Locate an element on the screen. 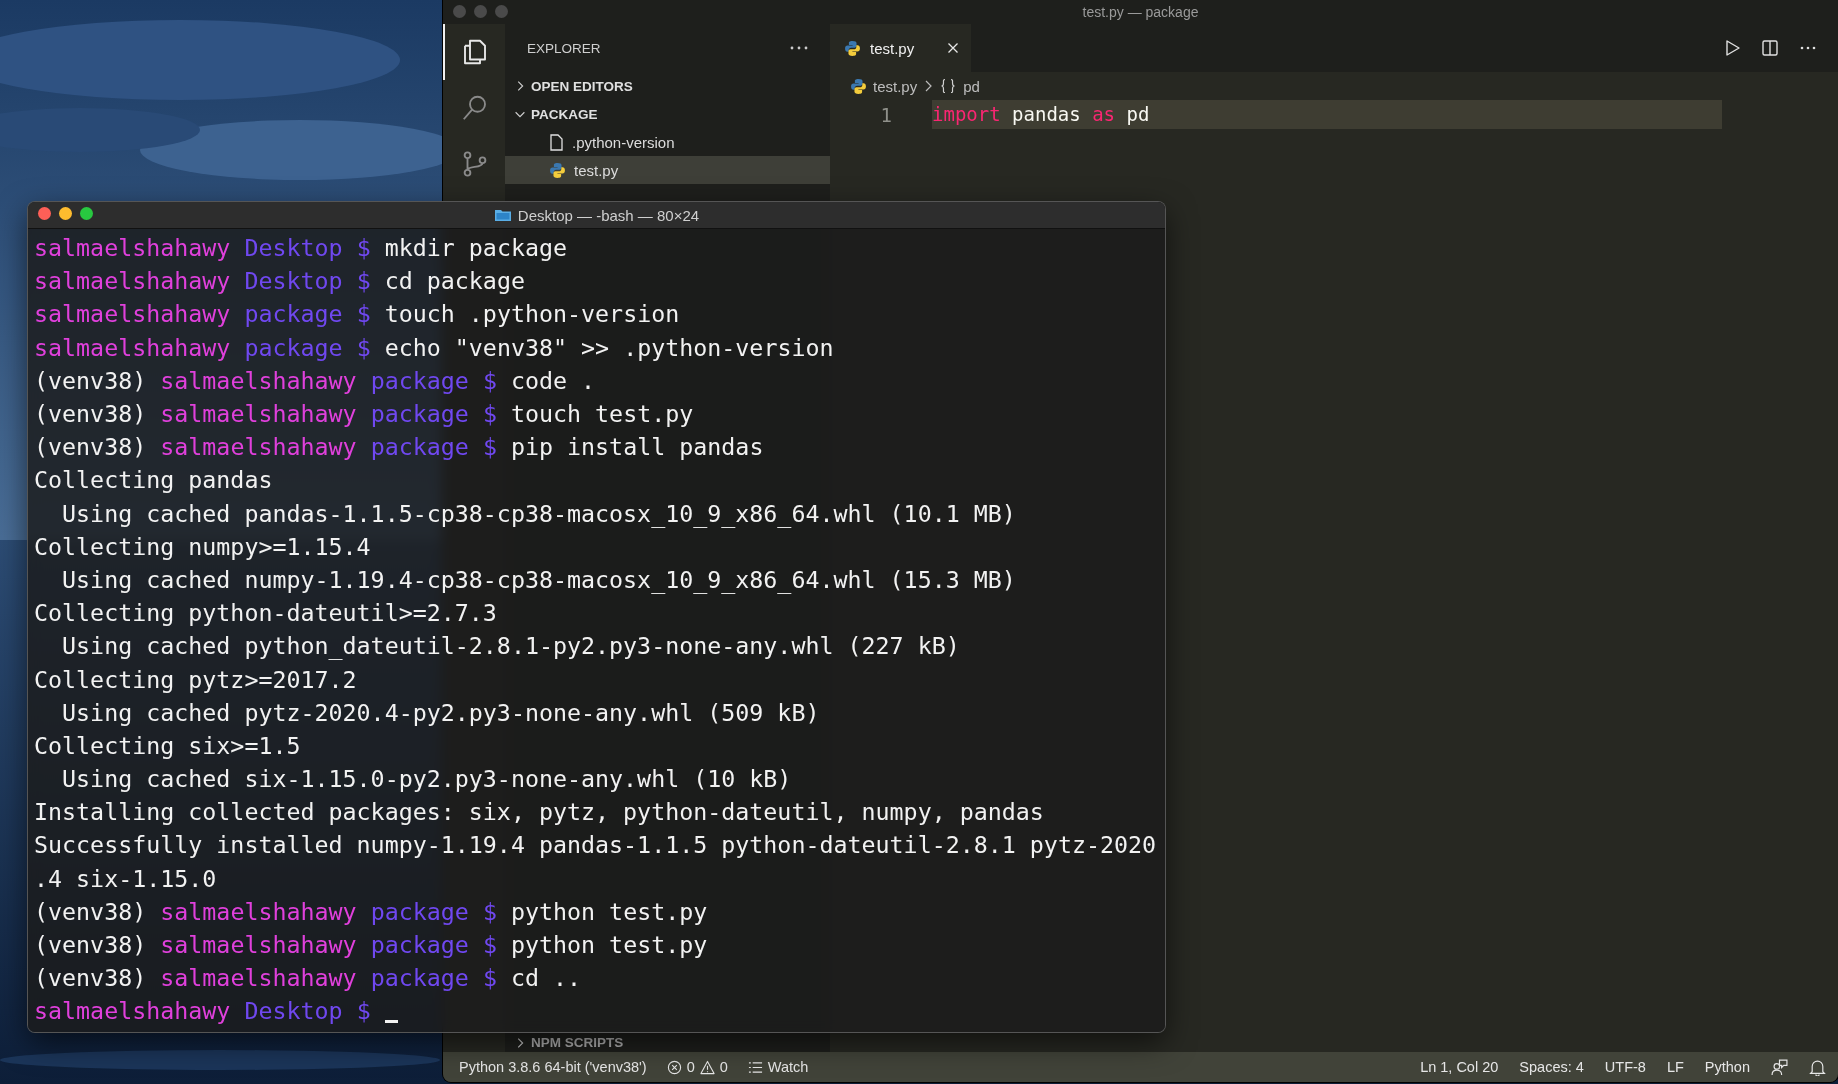  prompt-line: salmaelshahawy Desktop $ mkdir package is located at coordinates (301, 248).